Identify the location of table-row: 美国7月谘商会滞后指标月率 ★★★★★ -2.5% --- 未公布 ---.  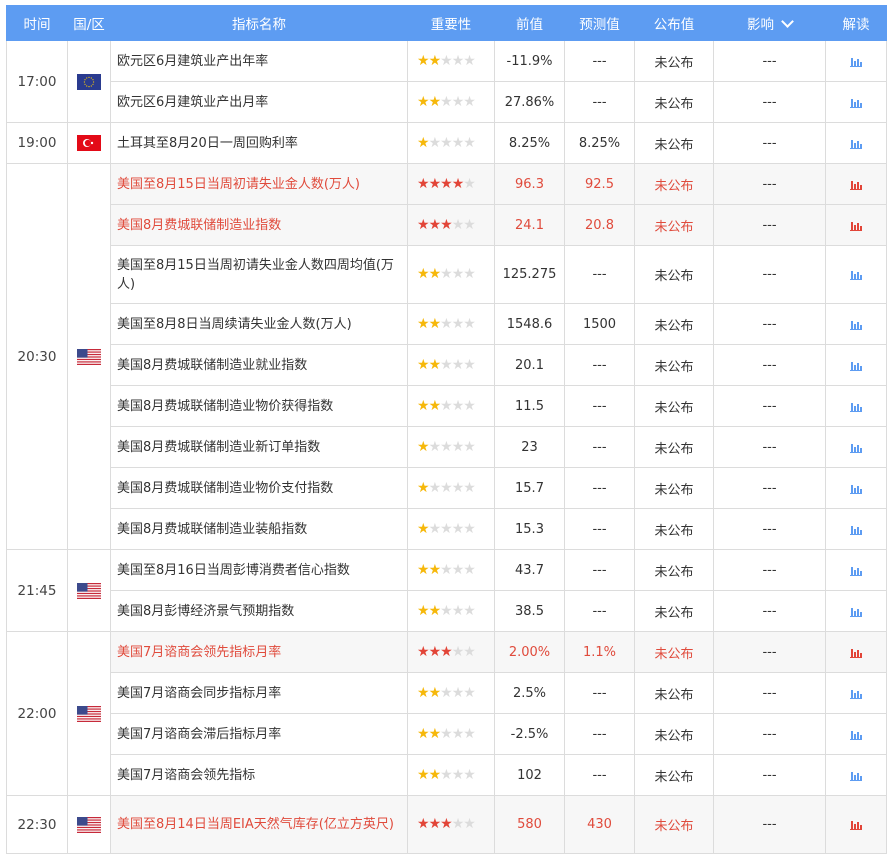
(447, 734).